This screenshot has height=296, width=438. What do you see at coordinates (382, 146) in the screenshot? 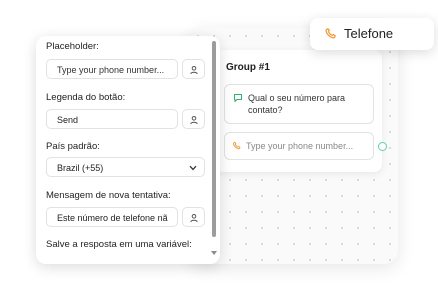
I see `output-connector` at bounding box center [382, 146].